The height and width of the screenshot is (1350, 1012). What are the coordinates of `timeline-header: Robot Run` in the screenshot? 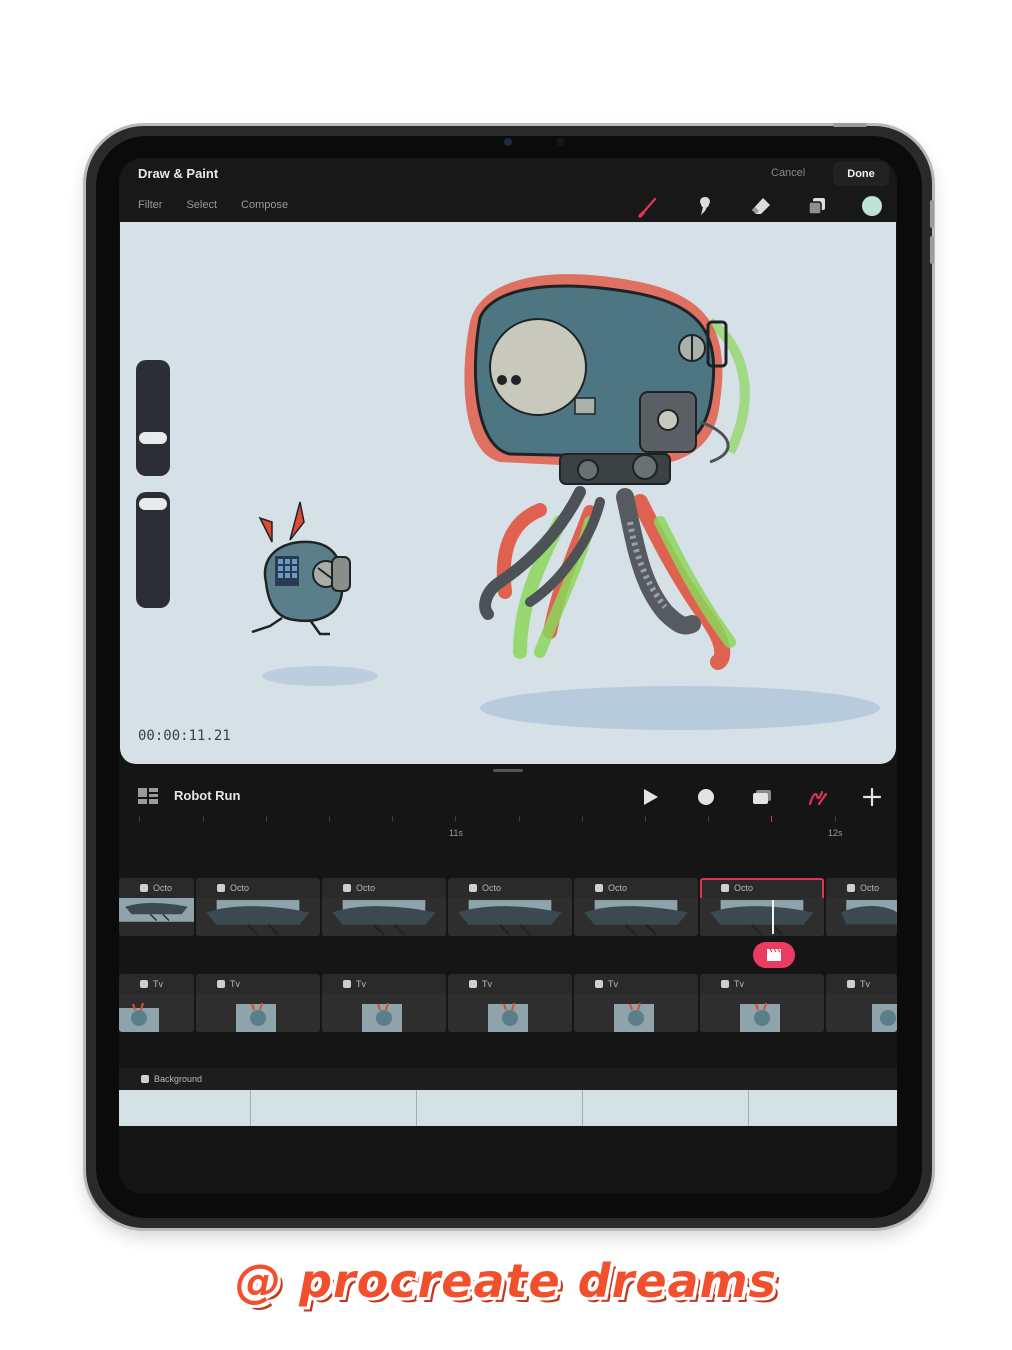 It's located at (508, 795).